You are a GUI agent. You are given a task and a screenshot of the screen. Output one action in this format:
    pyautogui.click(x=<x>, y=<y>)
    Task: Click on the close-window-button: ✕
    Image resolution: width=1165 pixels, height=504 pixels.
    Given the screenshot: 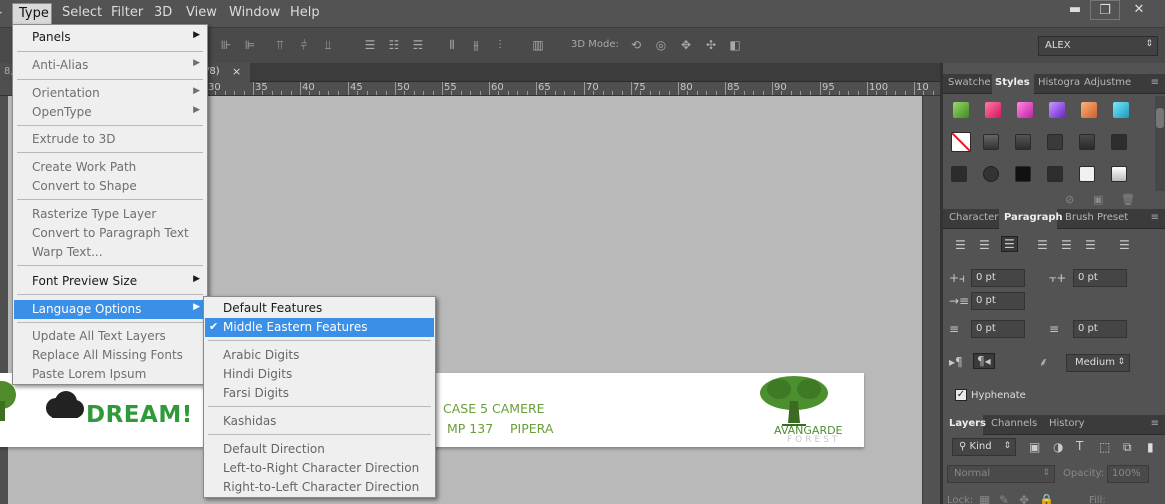 What is the action you would take?
    pyautogui.click(x=1139, y=10)
    